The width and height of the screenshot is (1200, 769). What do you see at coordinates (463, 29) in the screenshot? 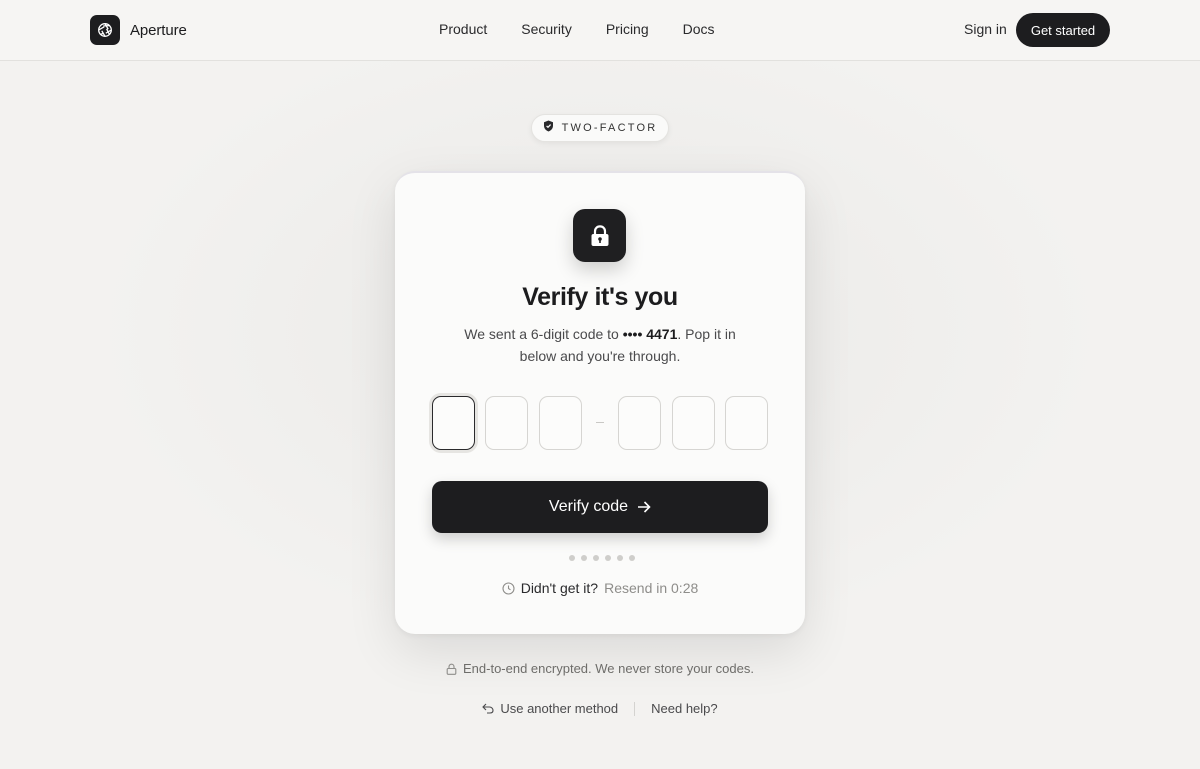
I see `nav-product: Product` at bounding box center [463, 29].